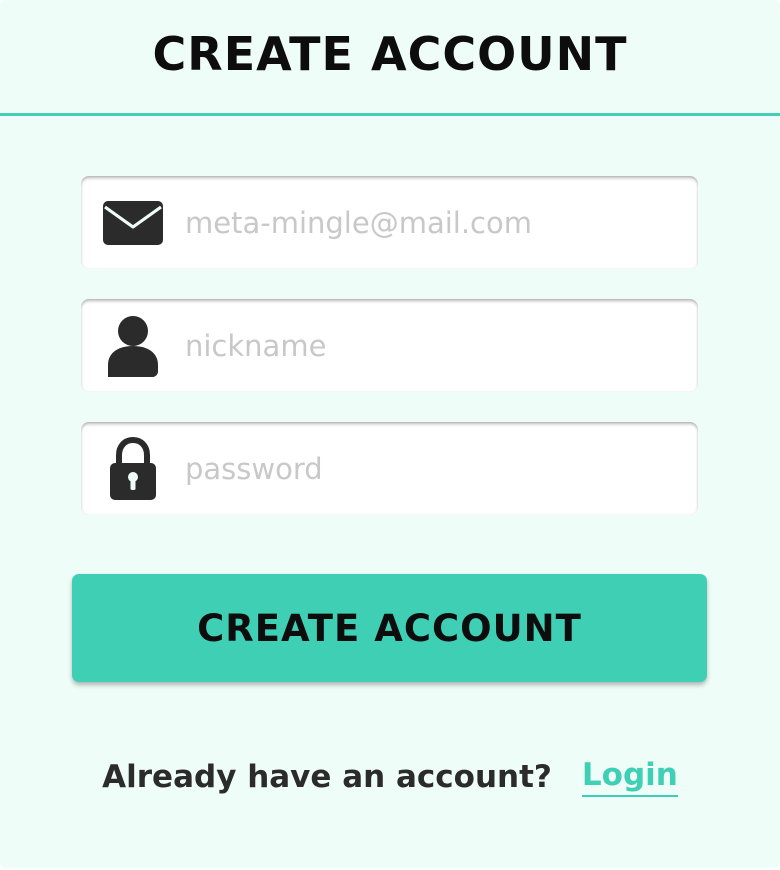 Image resolution: width=780 pixels, height=870 pixels. I want to click on email-input, so click(430, 222).